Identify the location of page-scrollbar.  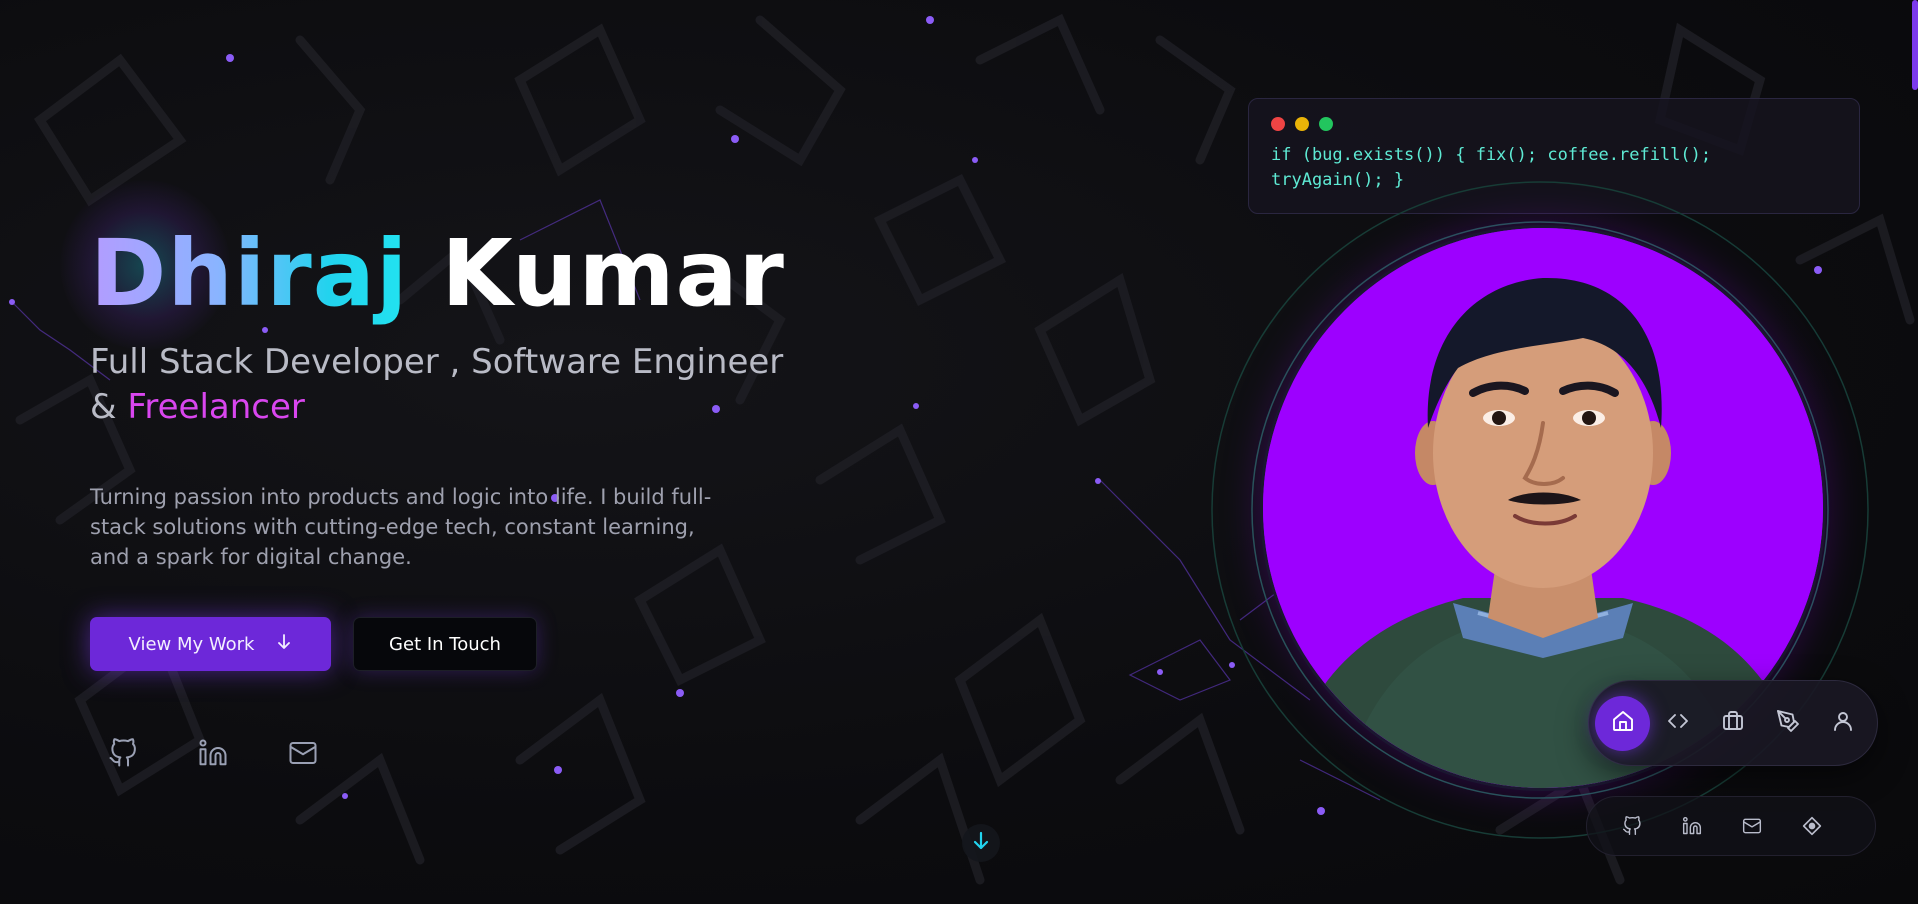
(1915, 45).